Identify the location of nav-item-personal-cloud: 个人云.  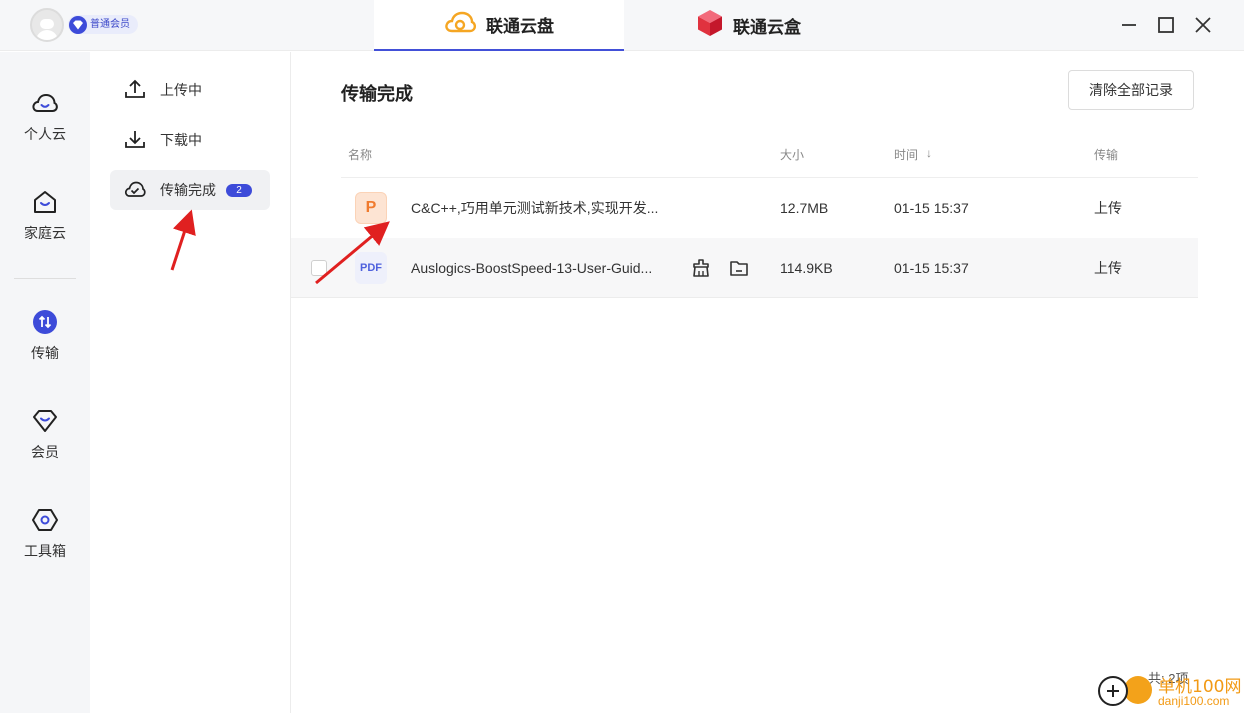
(45, 123).